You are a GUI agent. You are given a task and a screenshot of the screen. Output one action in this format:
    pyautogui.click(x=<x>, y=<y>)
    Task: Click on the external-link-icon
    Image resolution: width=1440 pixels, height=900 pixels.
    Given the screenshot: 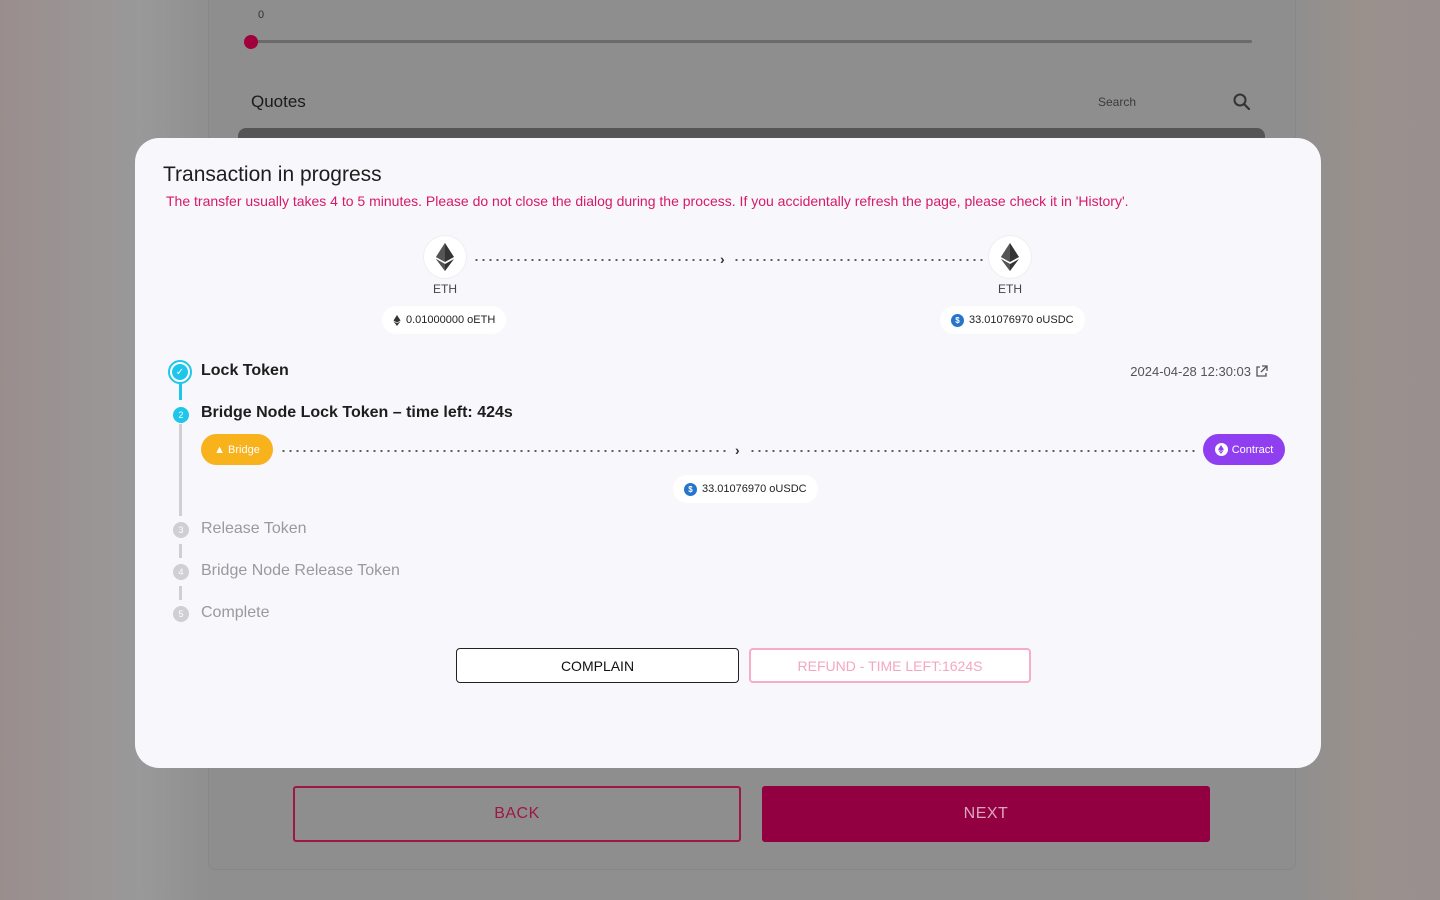 What is the action you would take?
    pyautogui.click(x=1261, y=371)
    